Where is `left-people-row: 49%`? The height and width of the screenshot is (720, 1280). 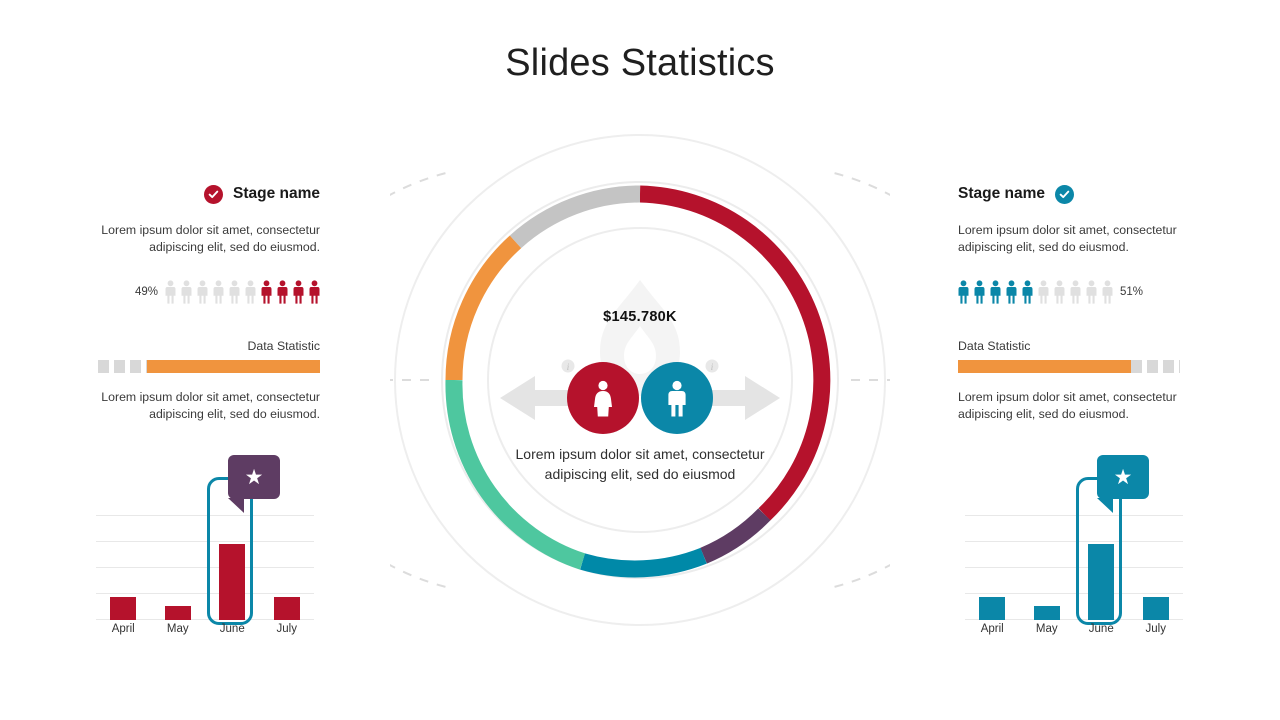
left-people-row: 49% is located at coordinates (190, 292).